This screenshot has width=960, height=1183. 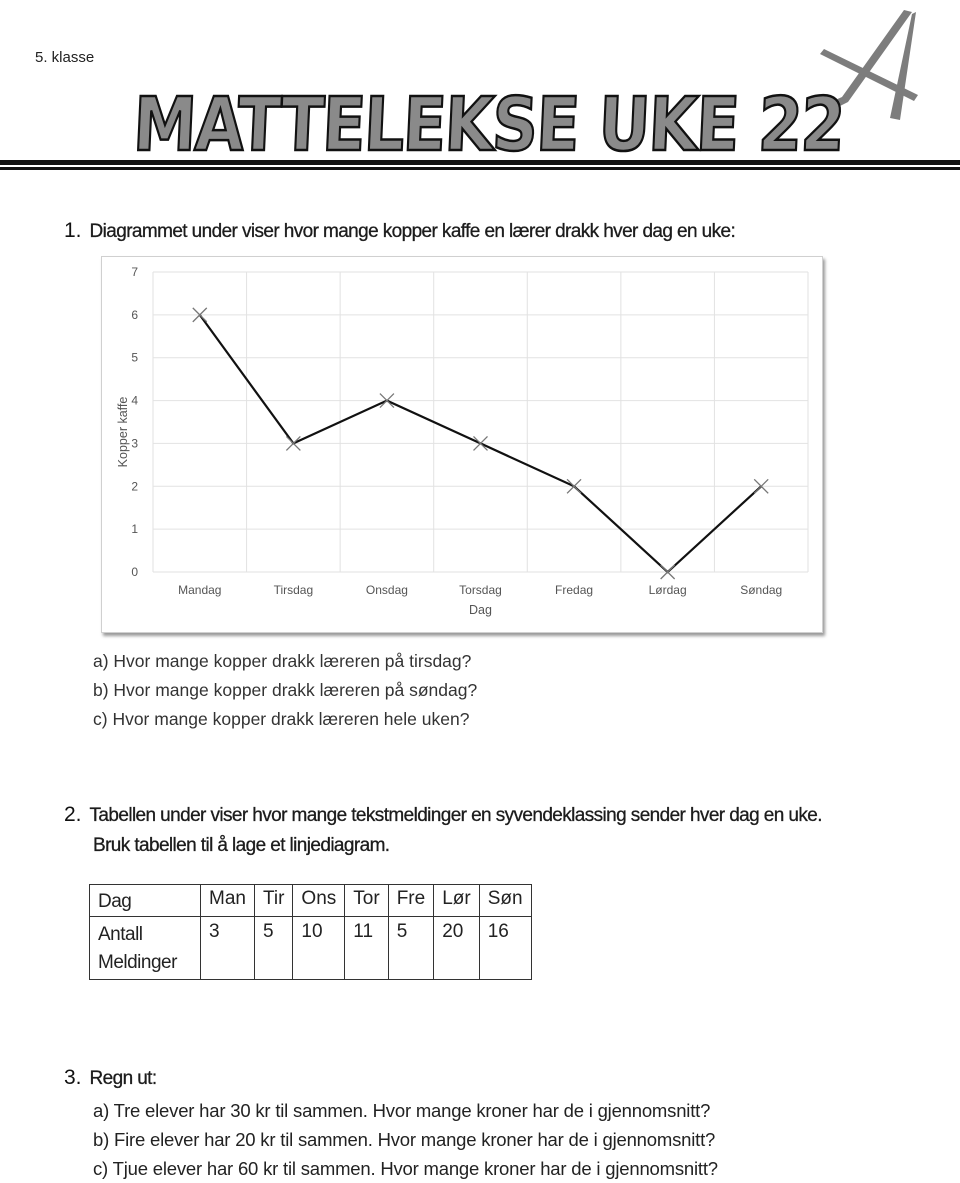 What do you see at coordinates (134, 572) in the screenshot?
I see `y-tick-label: 0` at bounding box center [134, 572].